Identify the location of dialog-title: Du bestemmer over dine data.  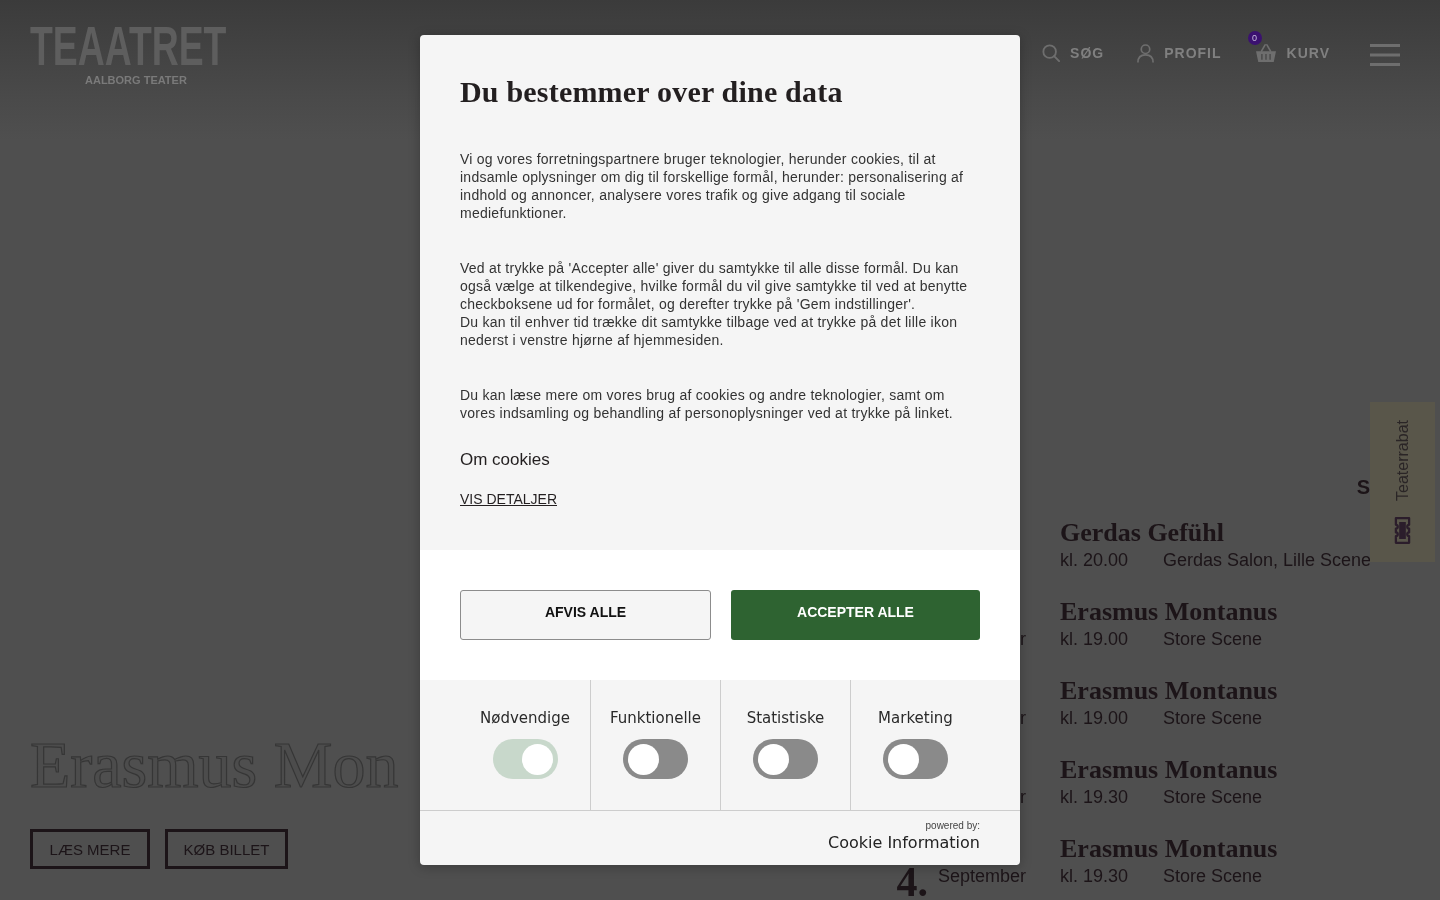
(652, 92).